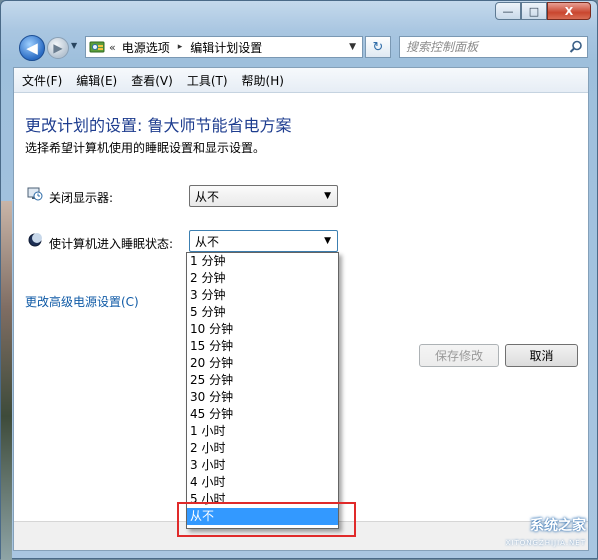 This screenshot has height=560, width=598. What do you see at coordinates (483, 47) in the screenshot?
I see `search-input` at bounding box center [483, 47].